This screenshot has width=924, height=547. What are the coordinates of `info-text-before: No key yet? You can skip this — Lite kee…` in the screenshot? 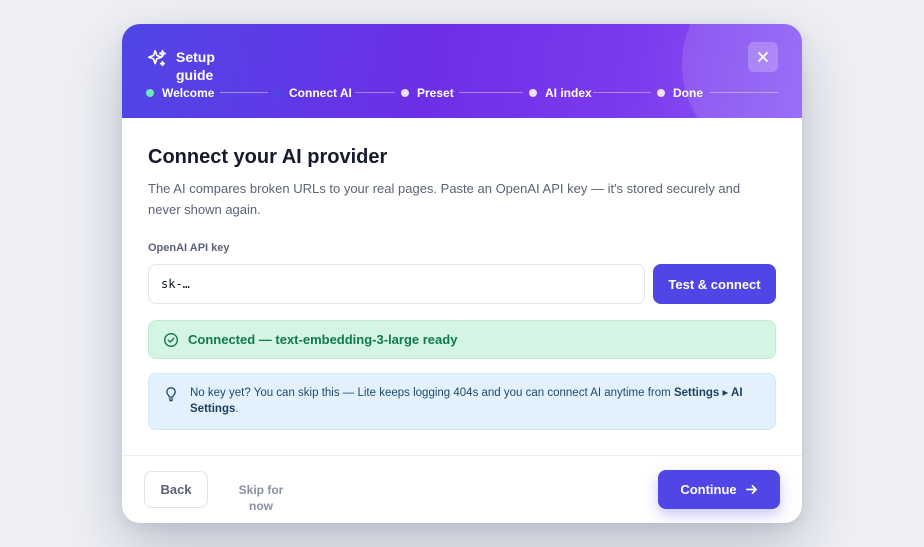 It's located at (432, 393).